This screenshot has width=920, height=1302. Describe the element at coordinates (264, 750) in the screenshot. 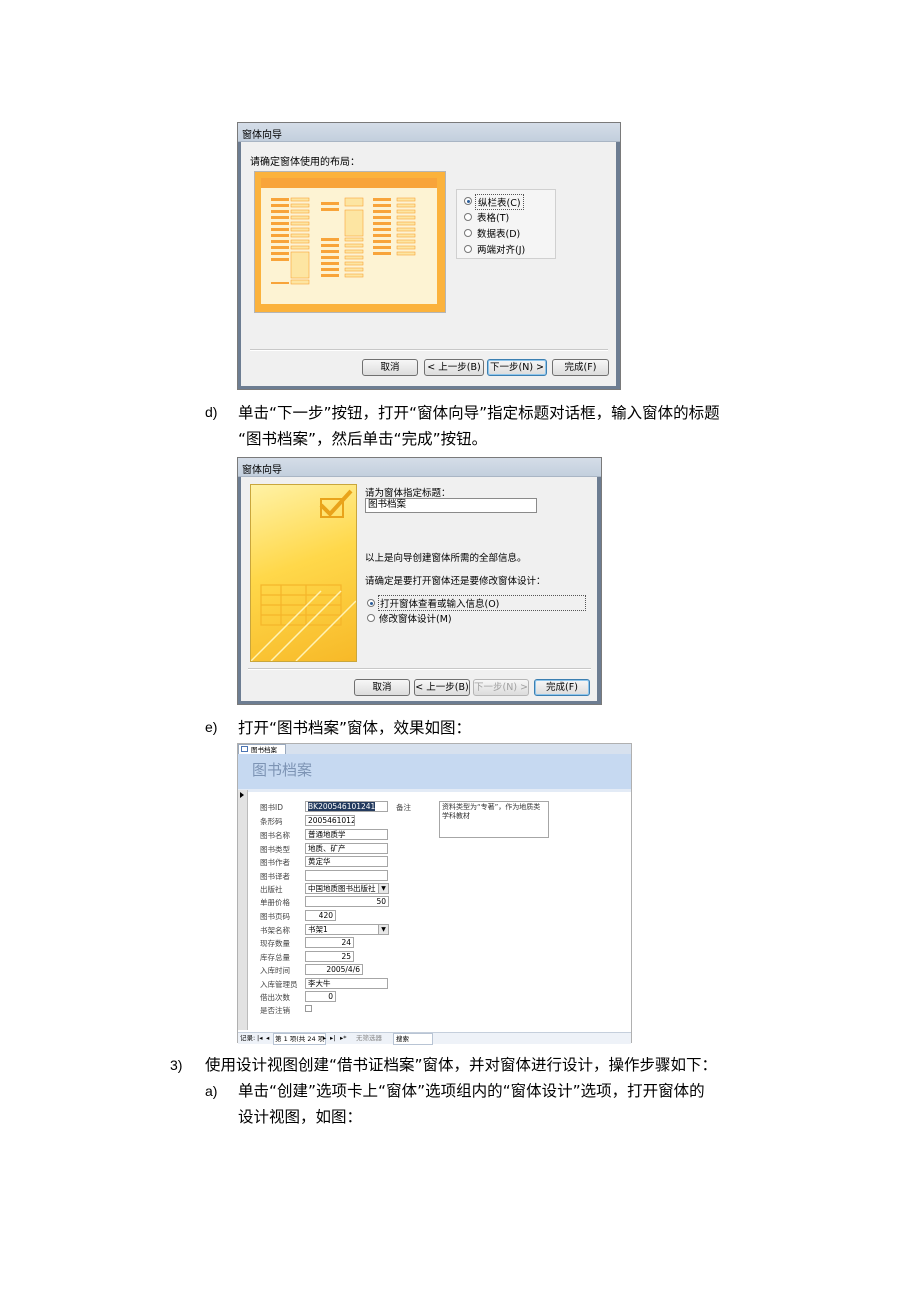

I see `form-tab-label: 图书档案` at that location.